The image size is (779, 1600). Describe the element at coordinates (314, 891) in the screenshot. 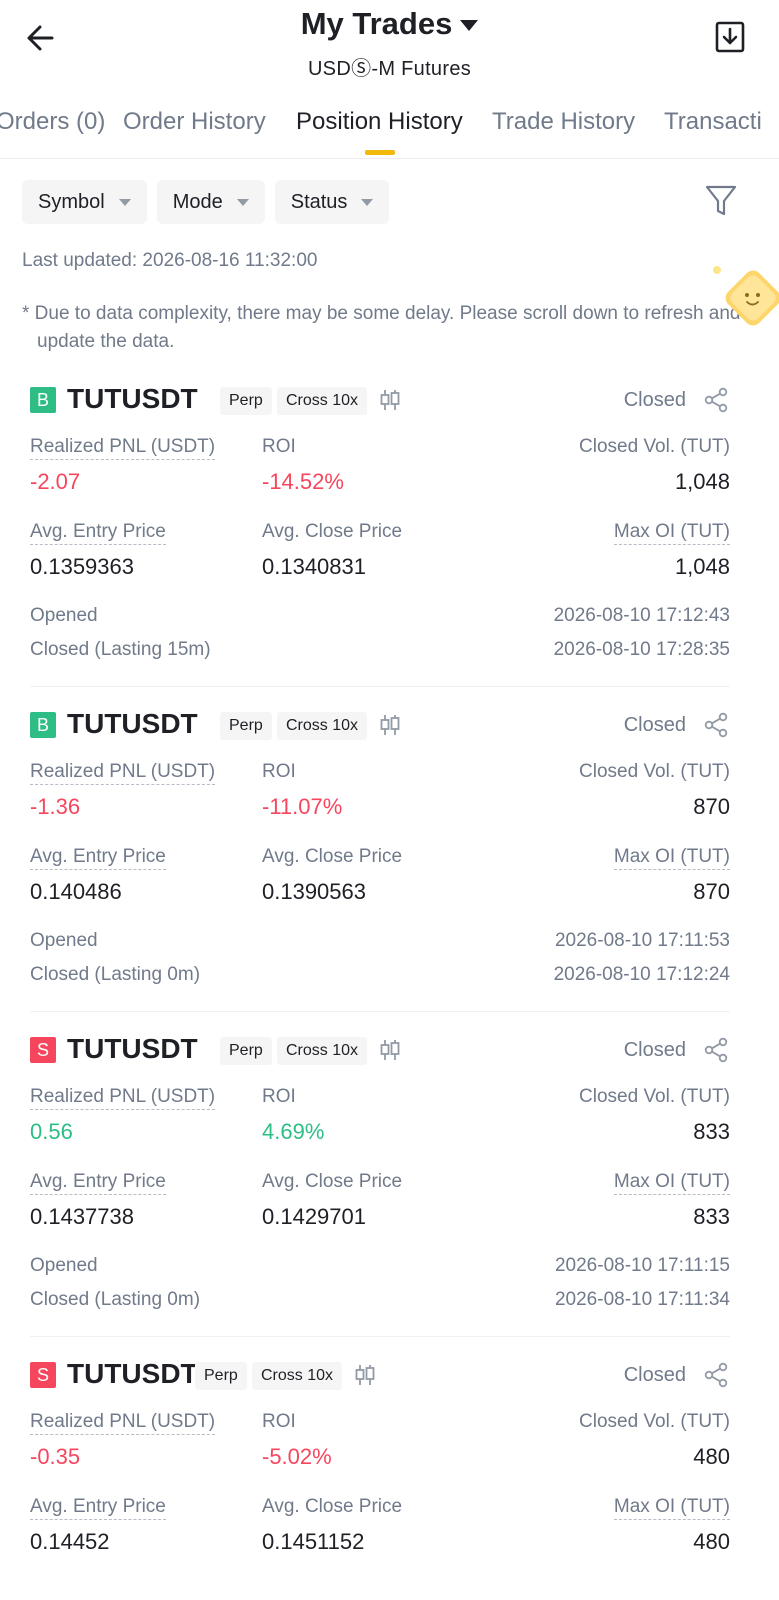

I see `avg-close-price-value: 0.1390563` at that location.